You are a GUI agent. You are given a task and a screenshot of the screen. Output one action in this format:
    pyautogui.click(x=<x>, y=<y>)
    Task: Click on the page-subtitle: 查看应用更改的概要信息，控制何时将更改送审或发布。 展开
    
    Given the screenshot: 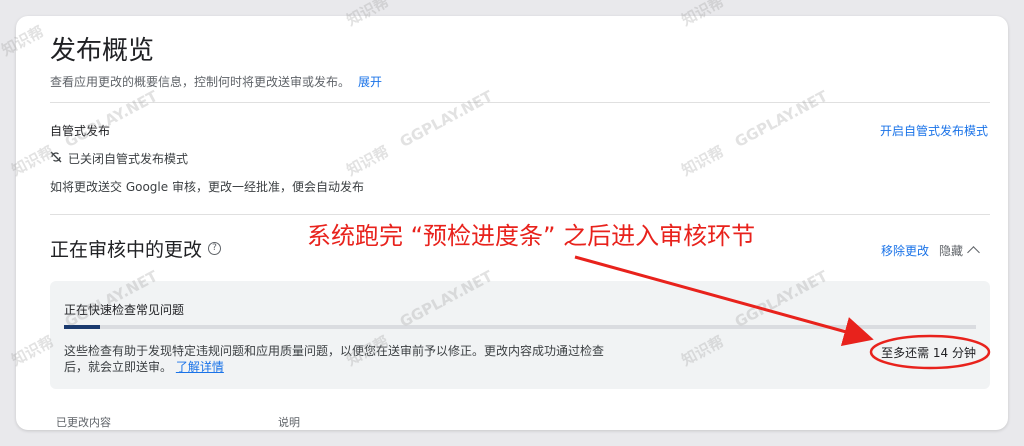 What is the action you would take?
    pyautogui.click(x=216, y=81)
    